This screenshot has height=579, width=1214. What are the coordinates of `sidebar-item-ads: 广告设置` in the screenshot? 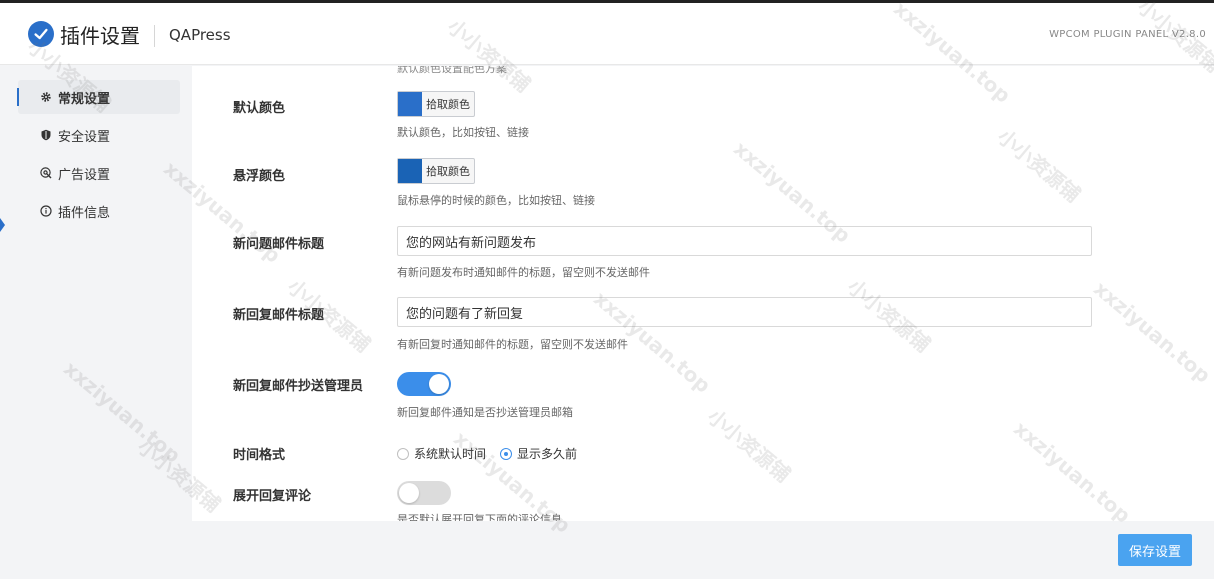 It's located at (99, 173).